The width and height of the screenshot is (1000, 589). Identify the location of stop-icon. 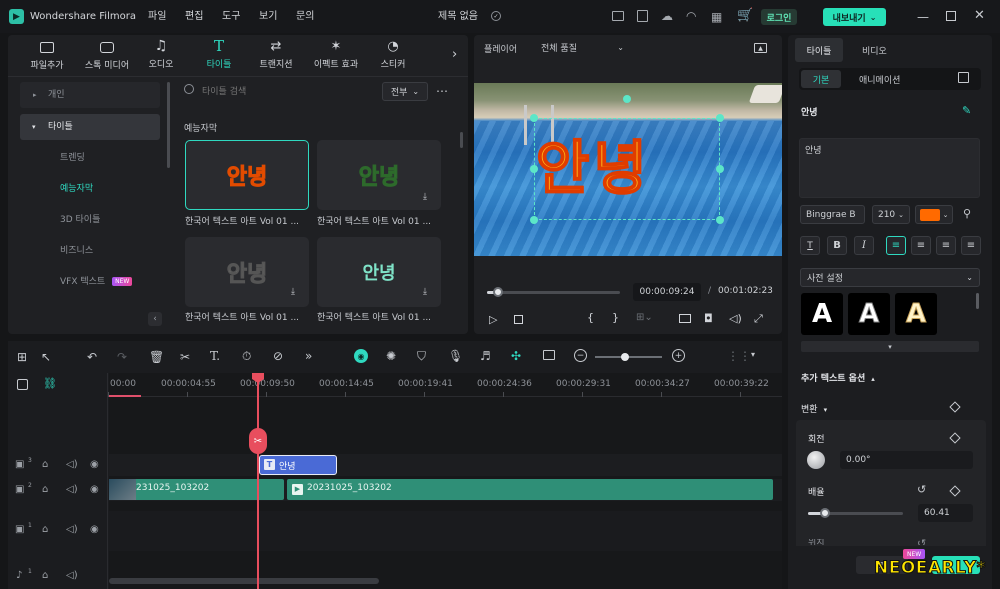
(518, 319).